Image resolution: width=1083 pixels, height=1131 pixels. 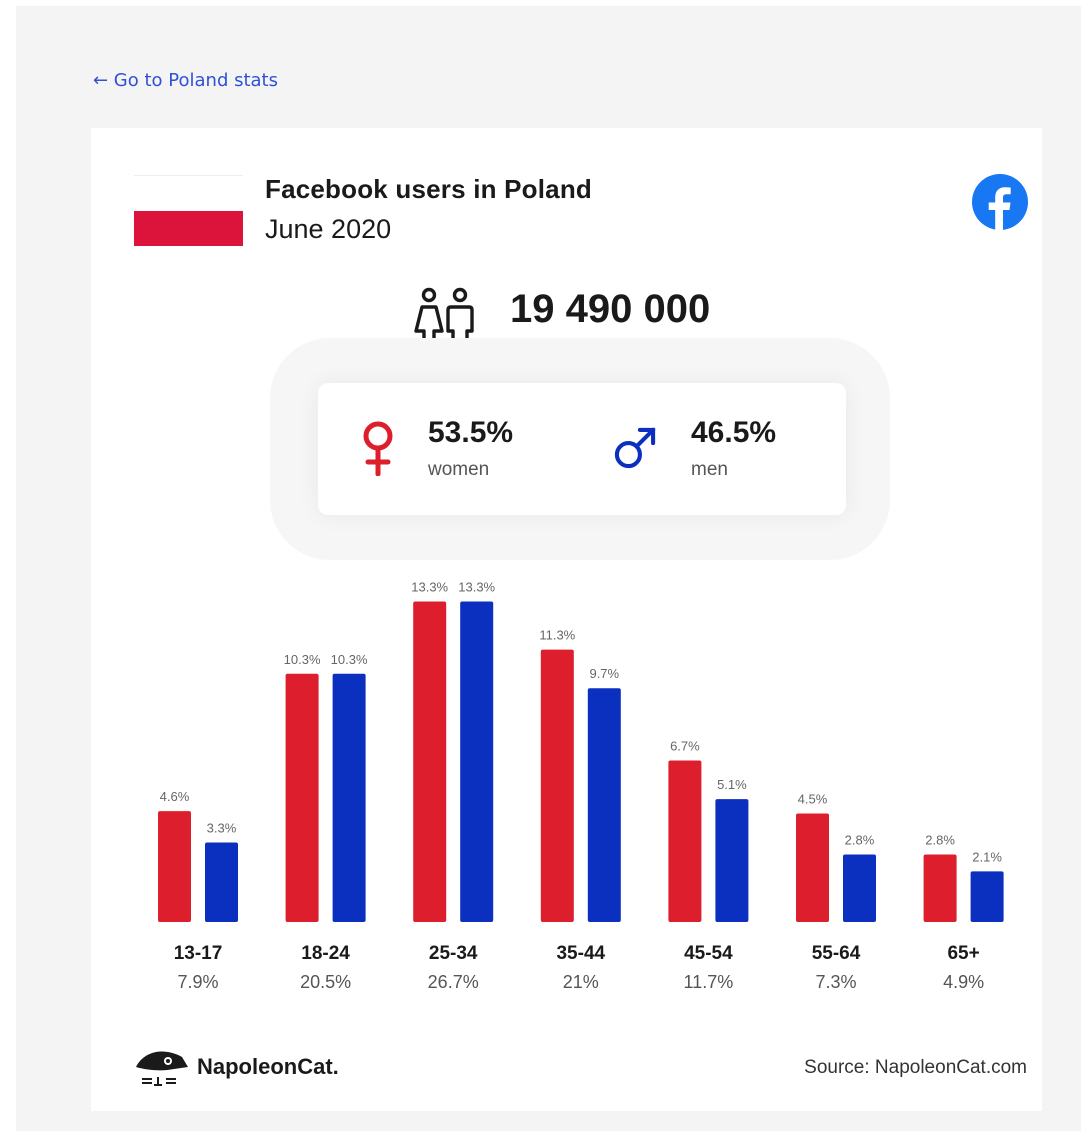 I want to click on flag-white-stripe, so click(x=188, y=193).